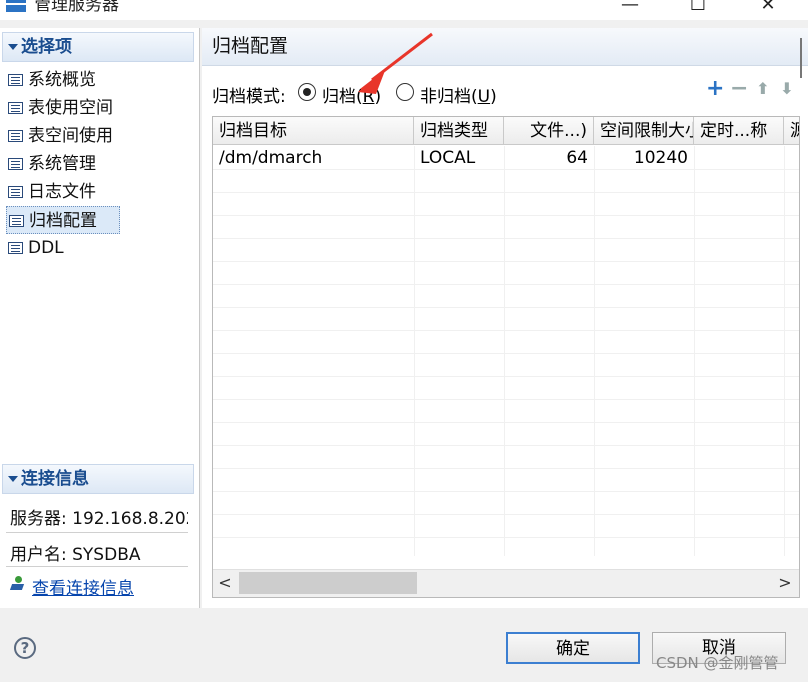 The width and height of the screenshot is (808, 682). What do you see at coordinates (506, 583) in the screenshot?
I see `horizontal-scrollbar: < >` at bounding box center [506, 583].